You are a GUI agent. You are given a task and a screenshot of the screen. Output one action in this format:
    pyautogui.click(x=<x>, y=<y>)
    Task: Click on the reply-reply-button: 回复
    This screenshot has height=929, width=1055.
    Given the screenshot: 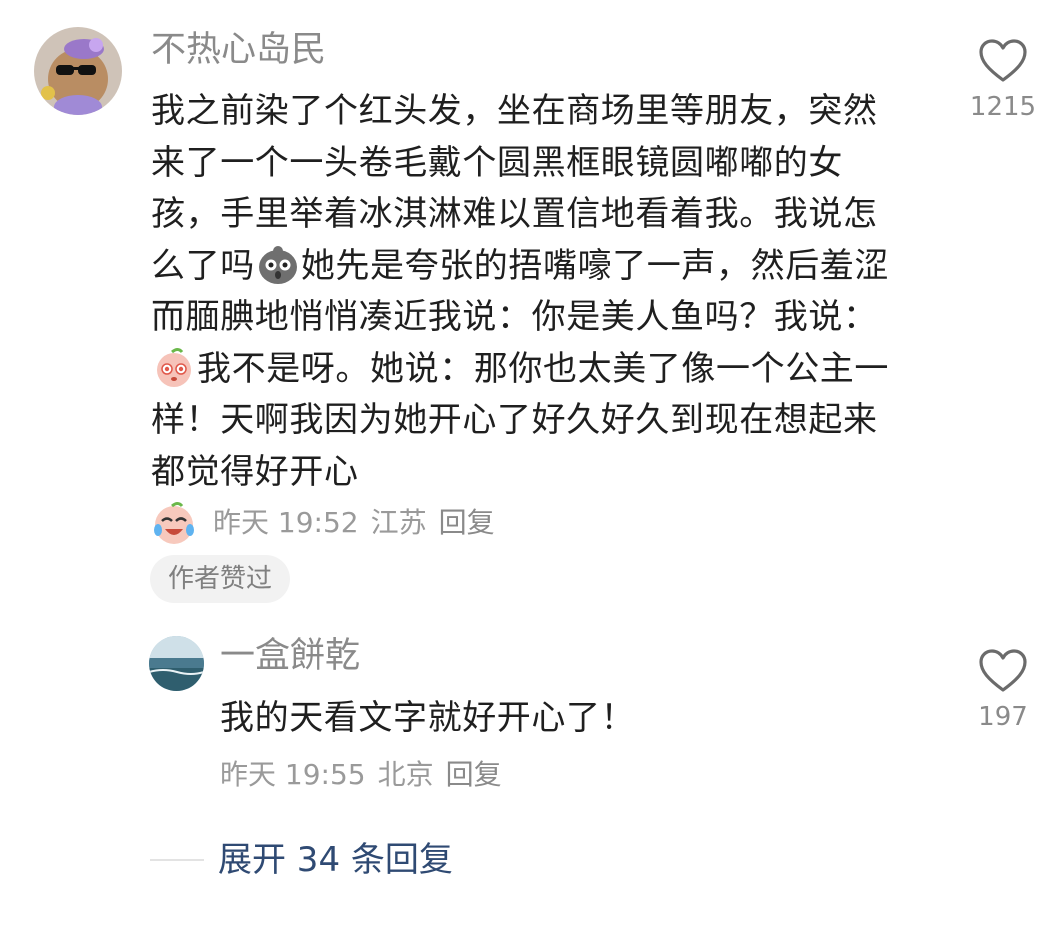 What is the action you would take?
    pyautogui.click(x=474, y=775)
    